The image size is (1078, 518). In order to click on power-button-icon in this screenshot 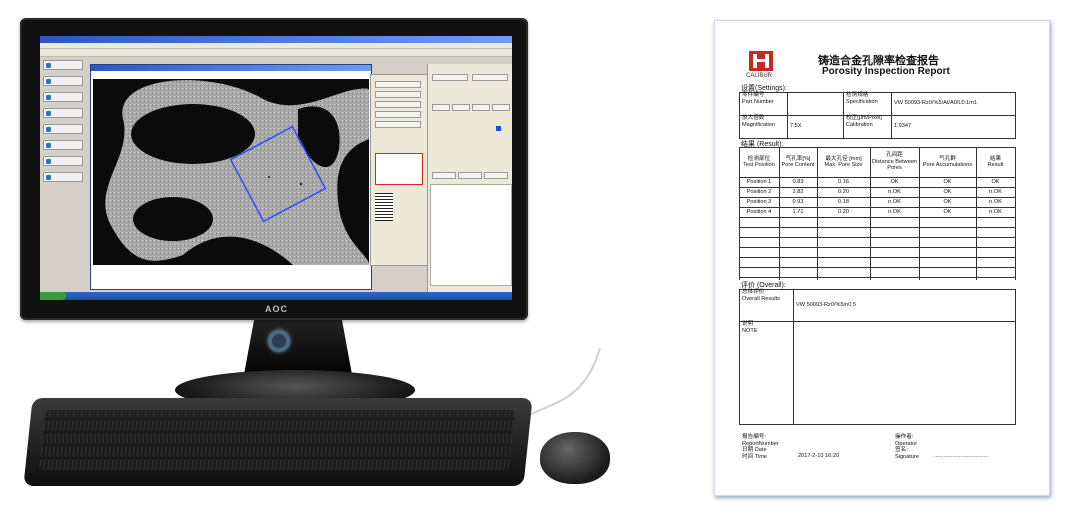, I will do `click(279, 341)`.